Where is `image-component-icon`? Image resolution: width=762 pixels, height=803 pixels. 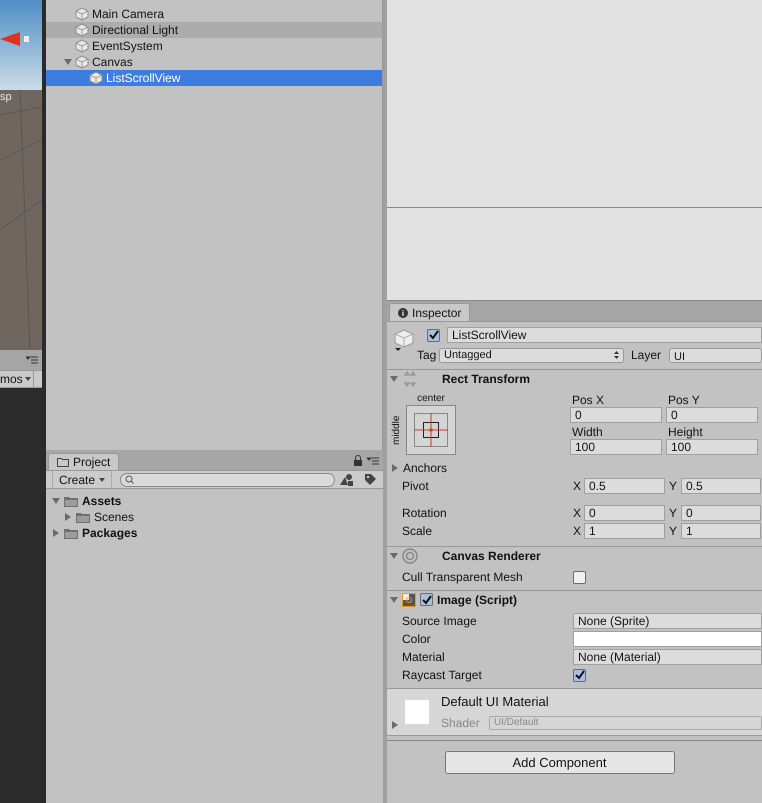
image-component-icon is located at coordinates (409, 599).